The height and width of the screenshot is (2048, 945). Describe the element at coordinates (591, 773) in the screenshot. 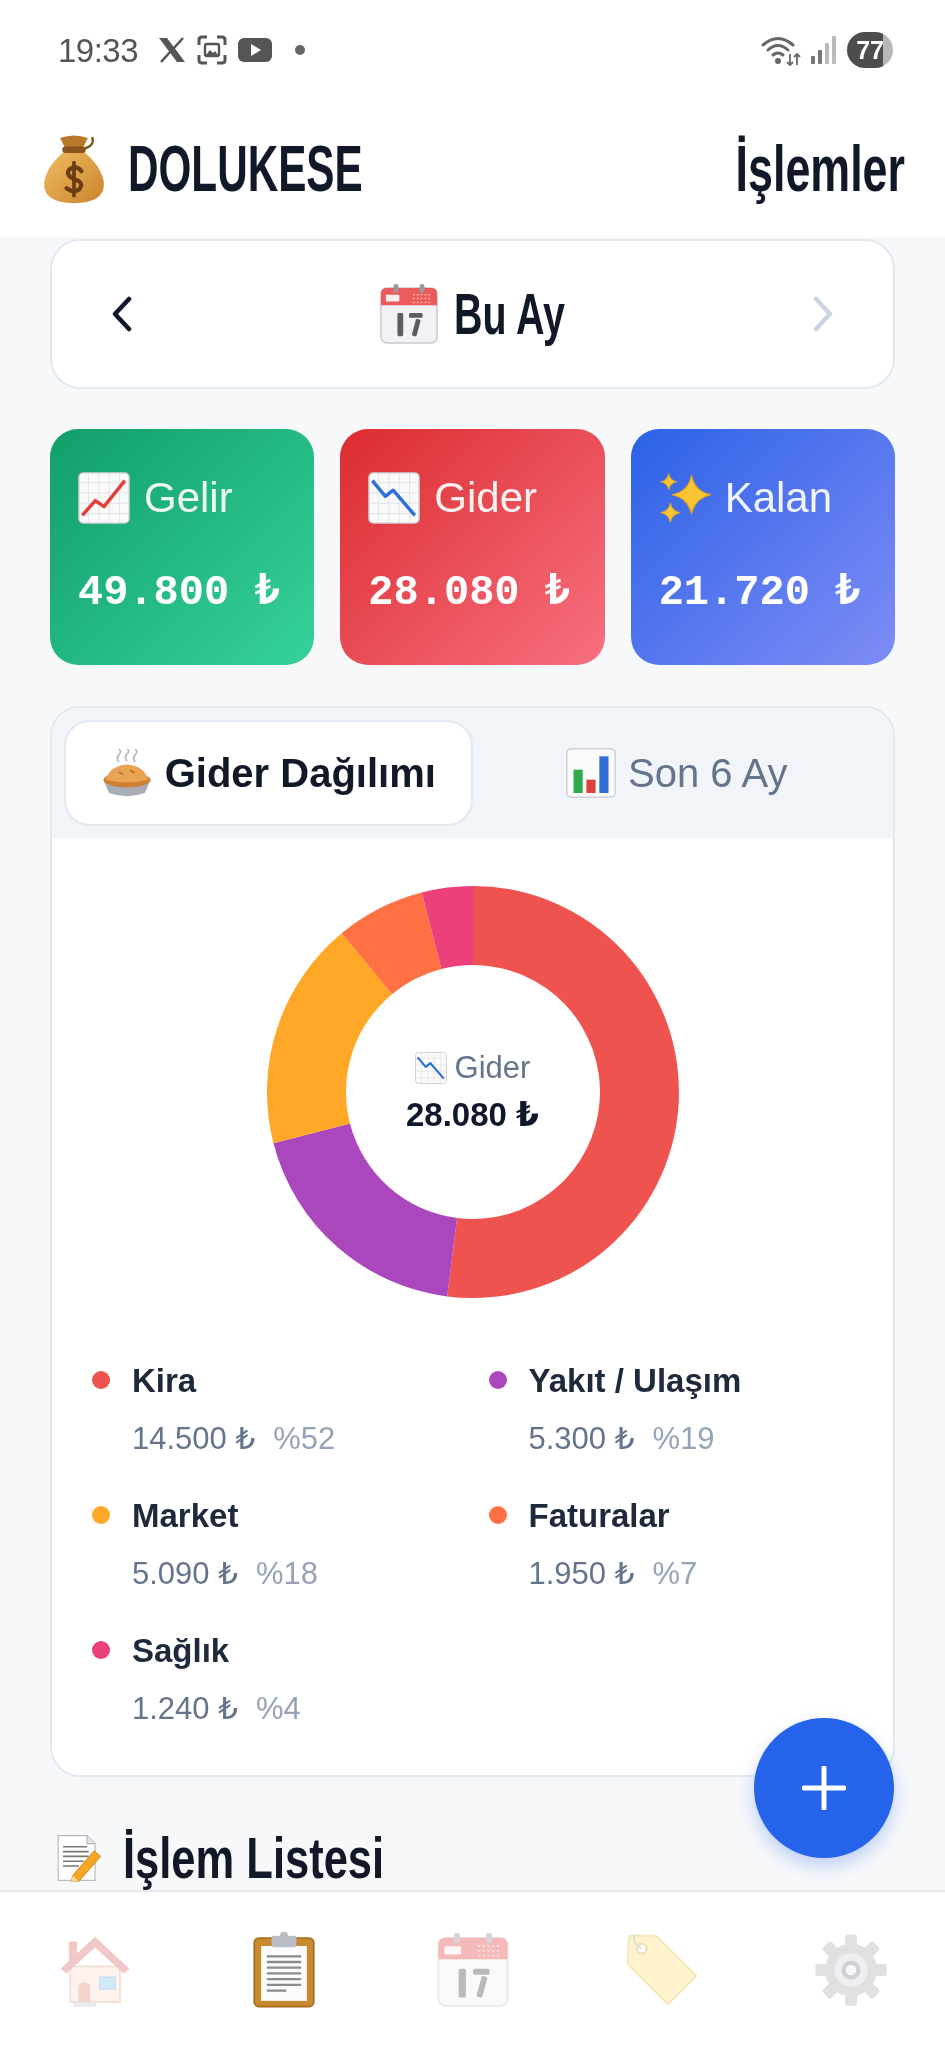

I see `bar-chart-icon` at that location.